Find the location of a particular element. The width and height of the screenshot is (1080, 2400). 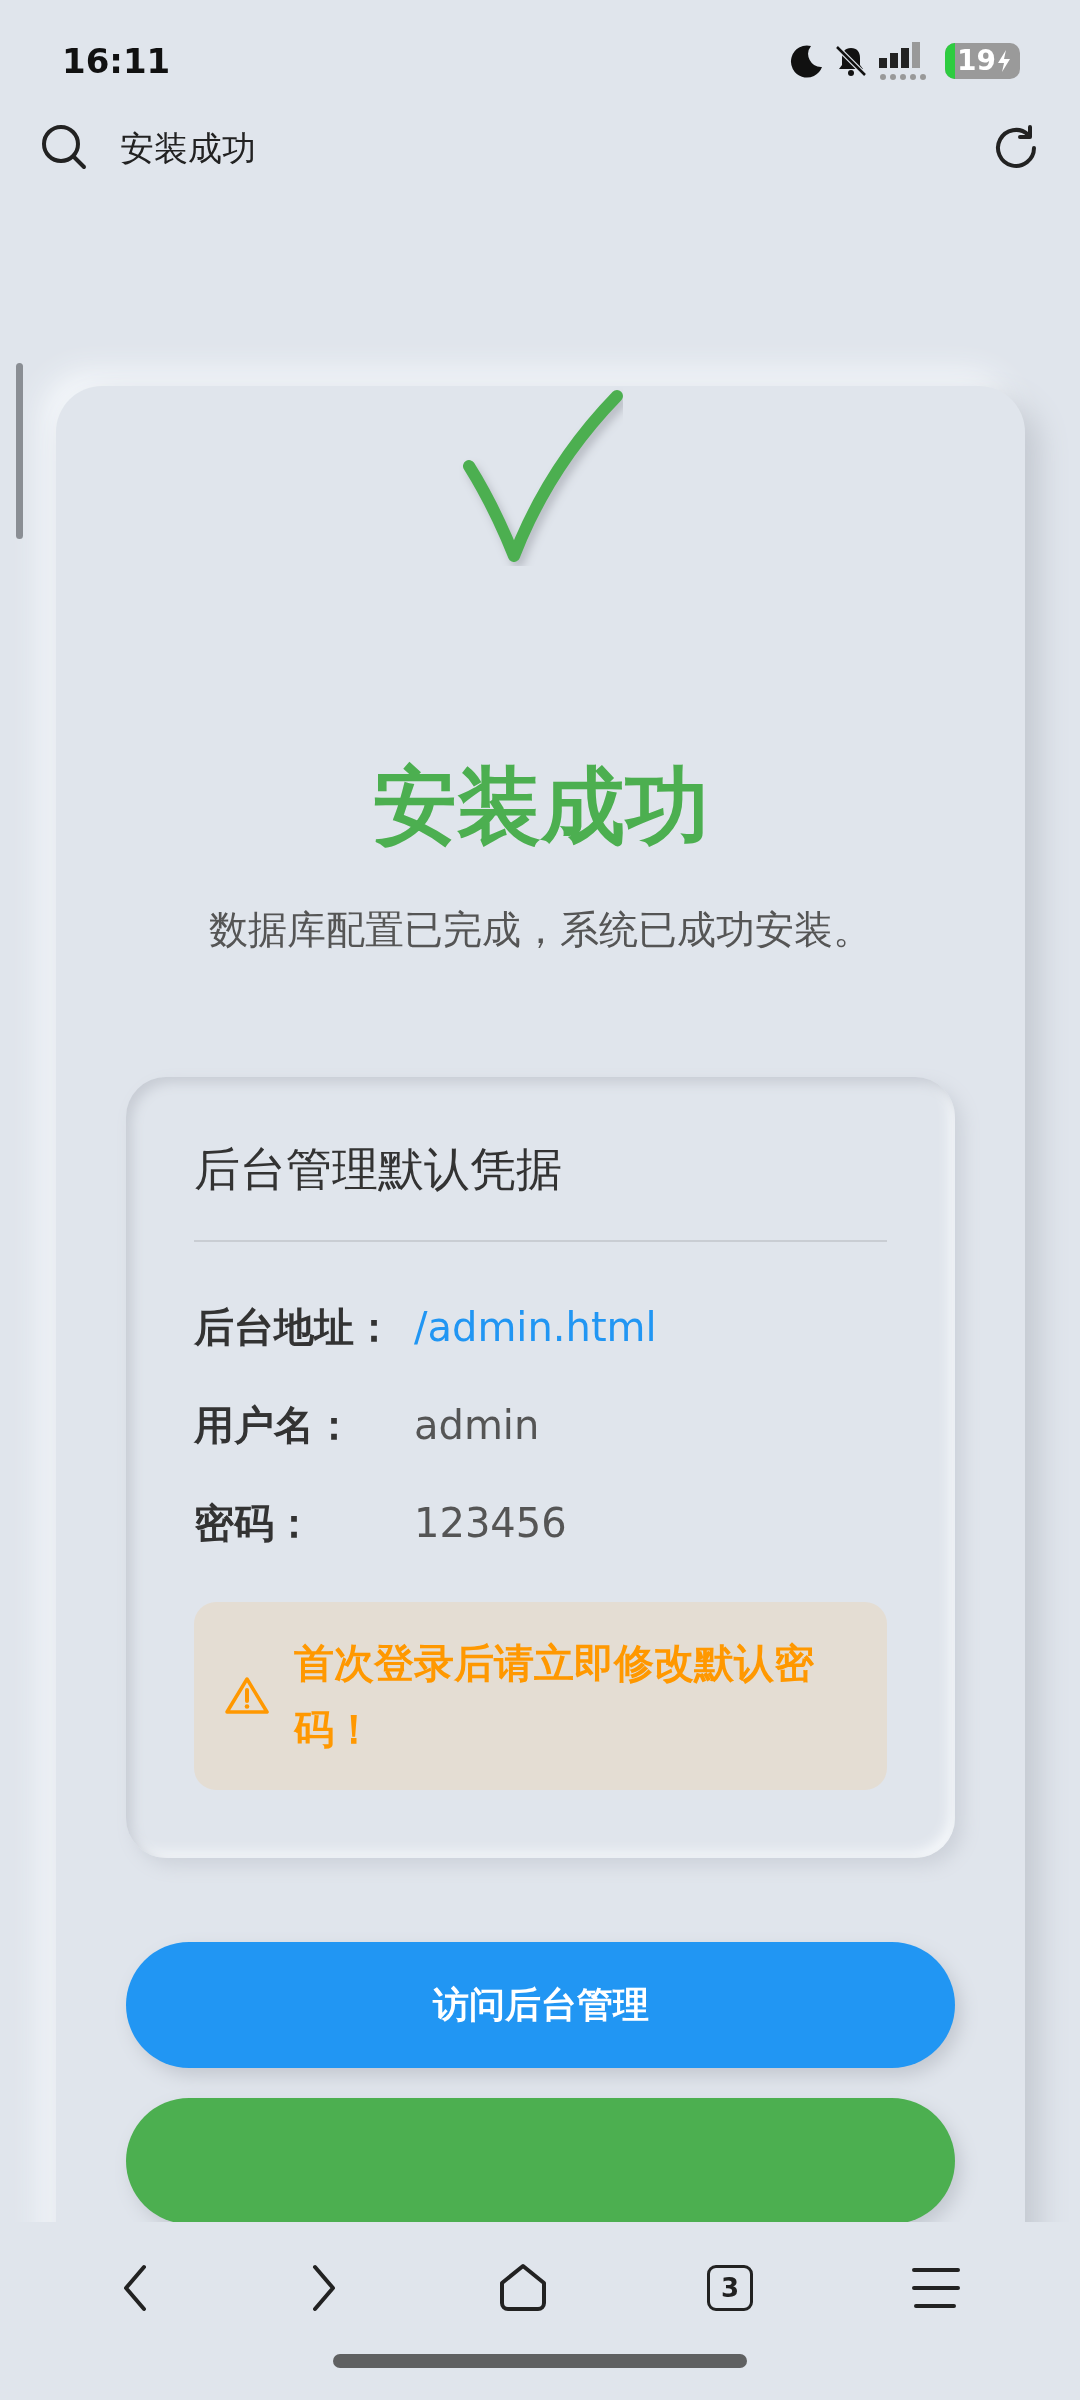

menu-icon is located at coordinates (936, 2288).